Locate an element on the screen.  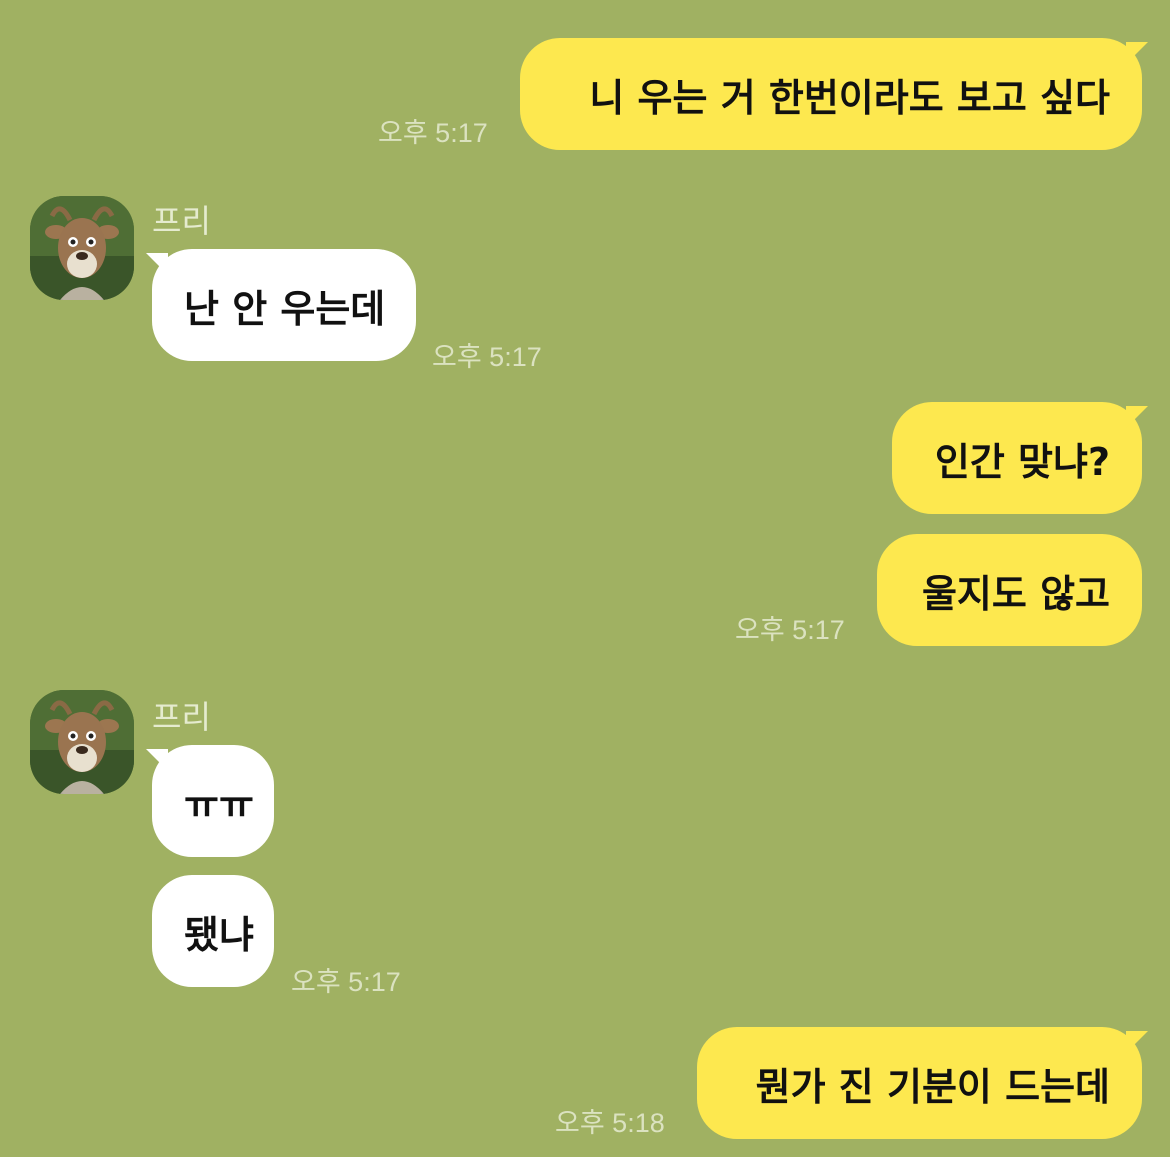
their-message-bubble: 난 안 우는데 is located at coordinates (284, 305).